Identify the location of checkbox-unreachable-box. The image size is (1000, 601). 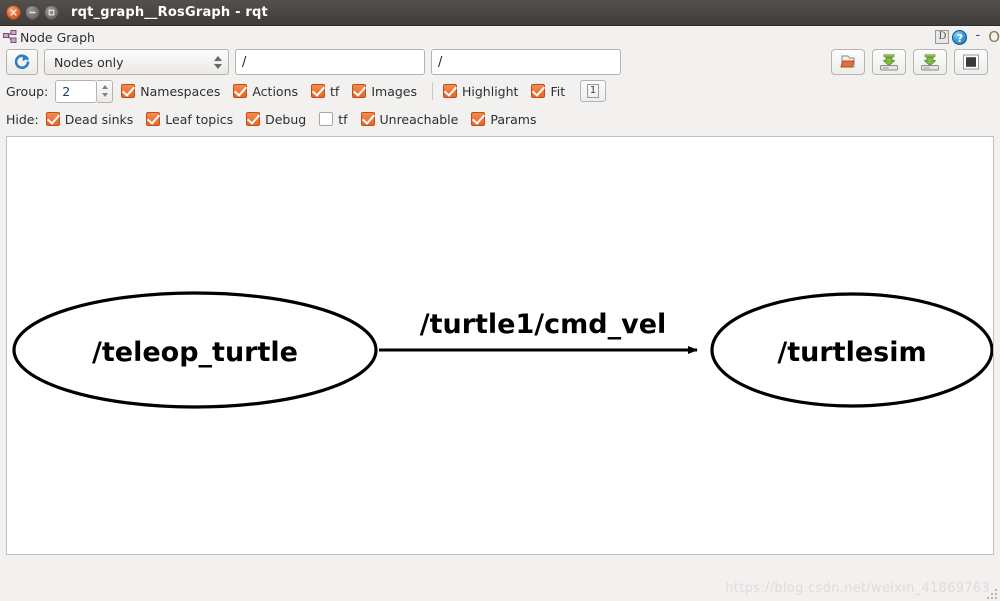
(367, 119).